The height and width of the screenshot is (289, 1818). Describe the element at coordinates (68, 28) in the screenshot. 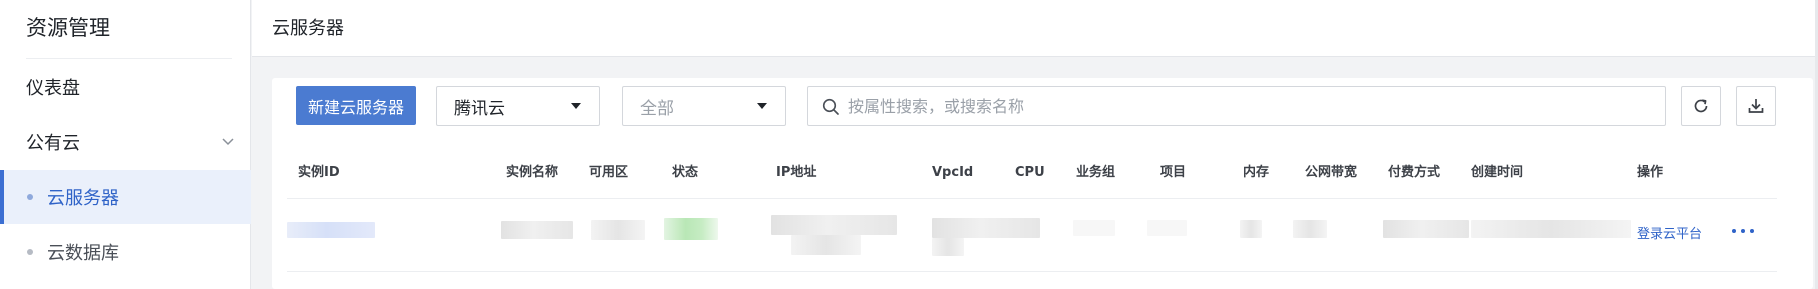

I see `sidebar-title: 资源管理` at that location.